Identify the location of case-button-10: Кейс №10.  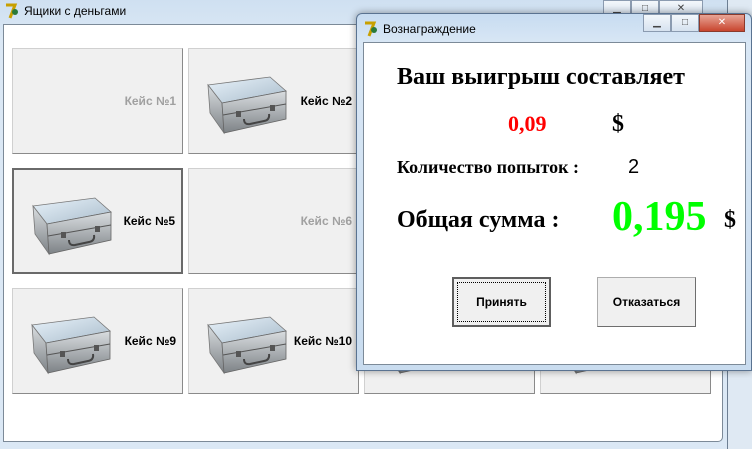
(273, 341).